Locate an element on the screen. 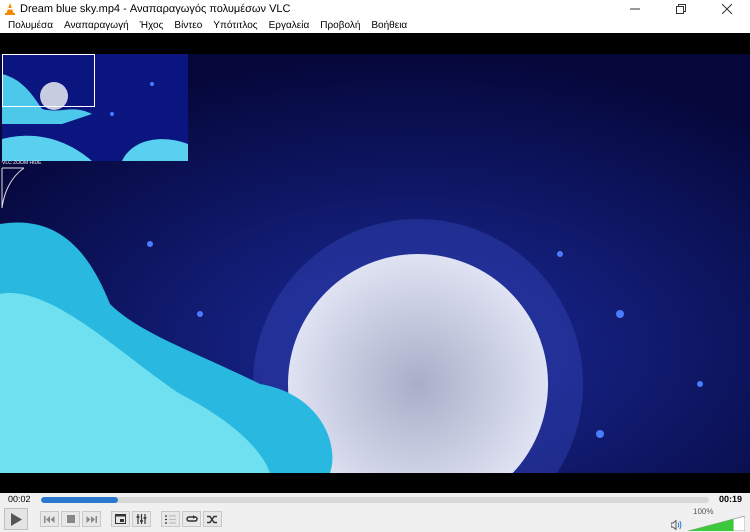 The height and width of the screenshot is (532, 750). volume-slider is located at coordinates (716, 523).